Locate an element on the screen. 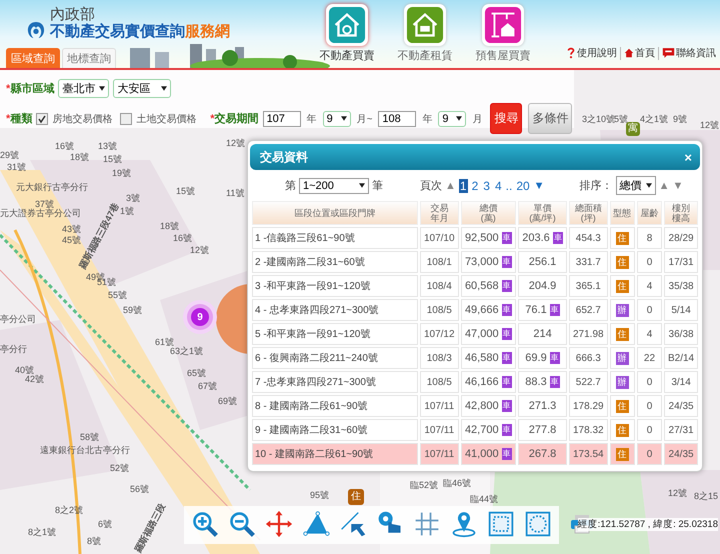 This screenshot has height=554, width=720. header-link: 首頁 is located at coordinates (639, 53).